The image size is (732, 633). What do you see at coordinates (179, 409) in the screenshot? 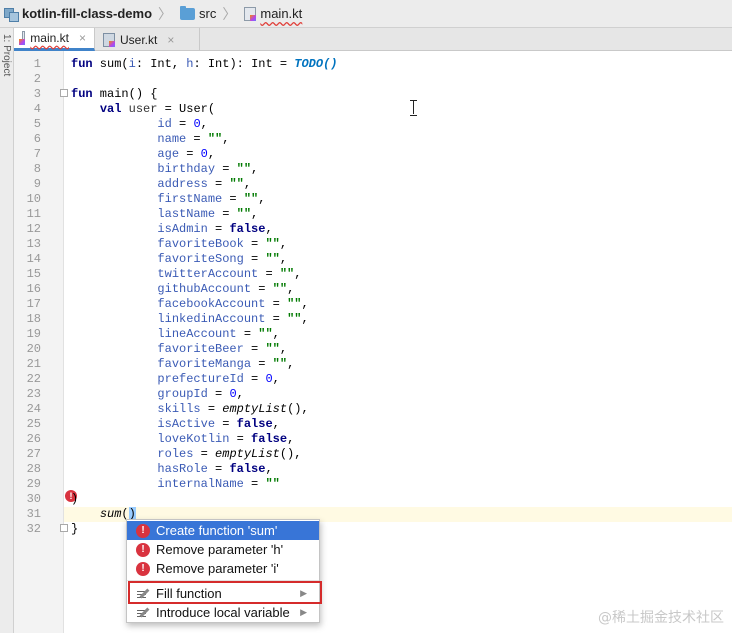
I see `named-argument: skills` at bounding box center [179, 409].